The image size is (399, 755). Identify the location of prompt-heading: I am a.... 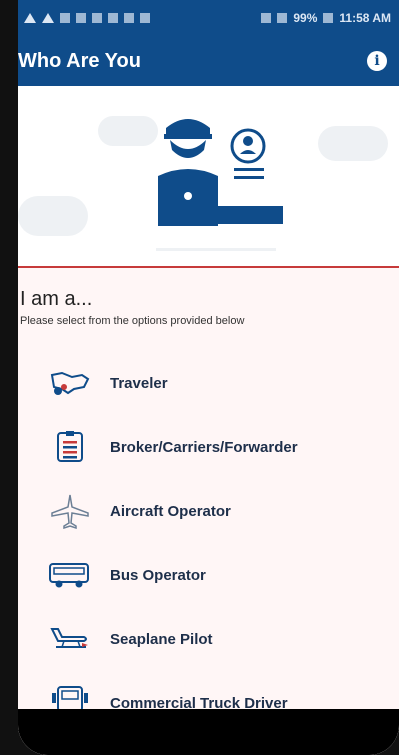
(56, 299).